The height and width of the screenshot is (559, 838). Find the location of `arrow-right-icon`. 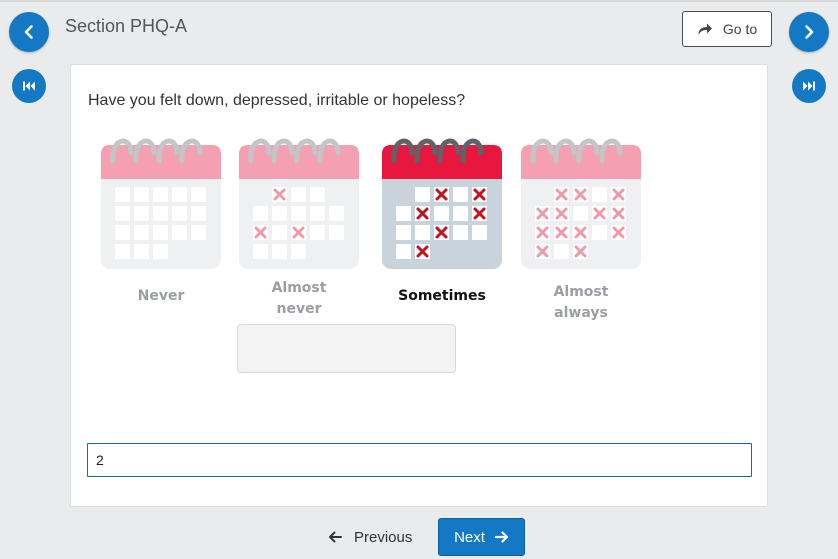

arrow-right-icon is located at coordinates (501, 537).